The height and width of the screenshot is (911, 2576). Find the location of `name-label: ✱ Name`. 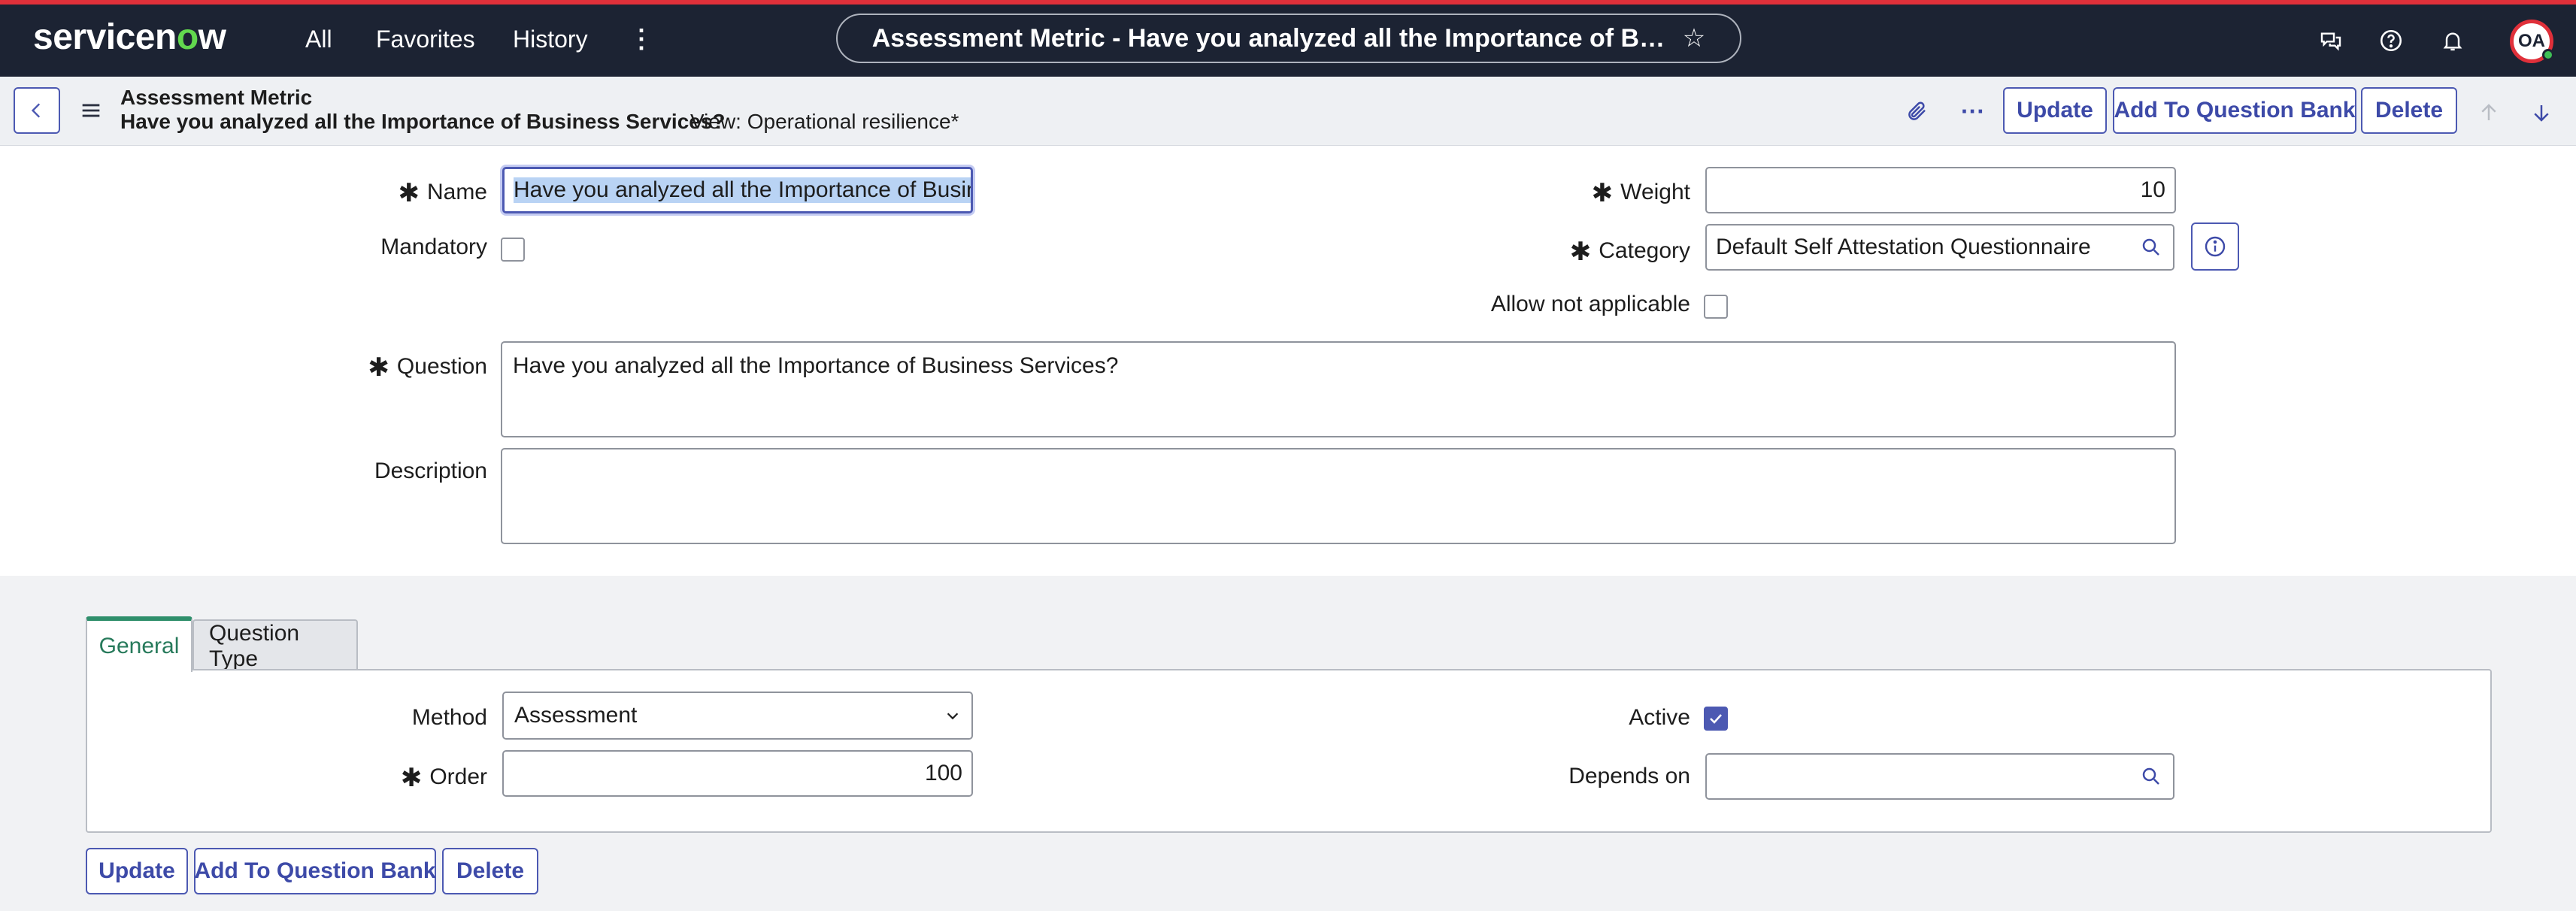

name-label: ✱ Name is located at coordinates (442, 193).